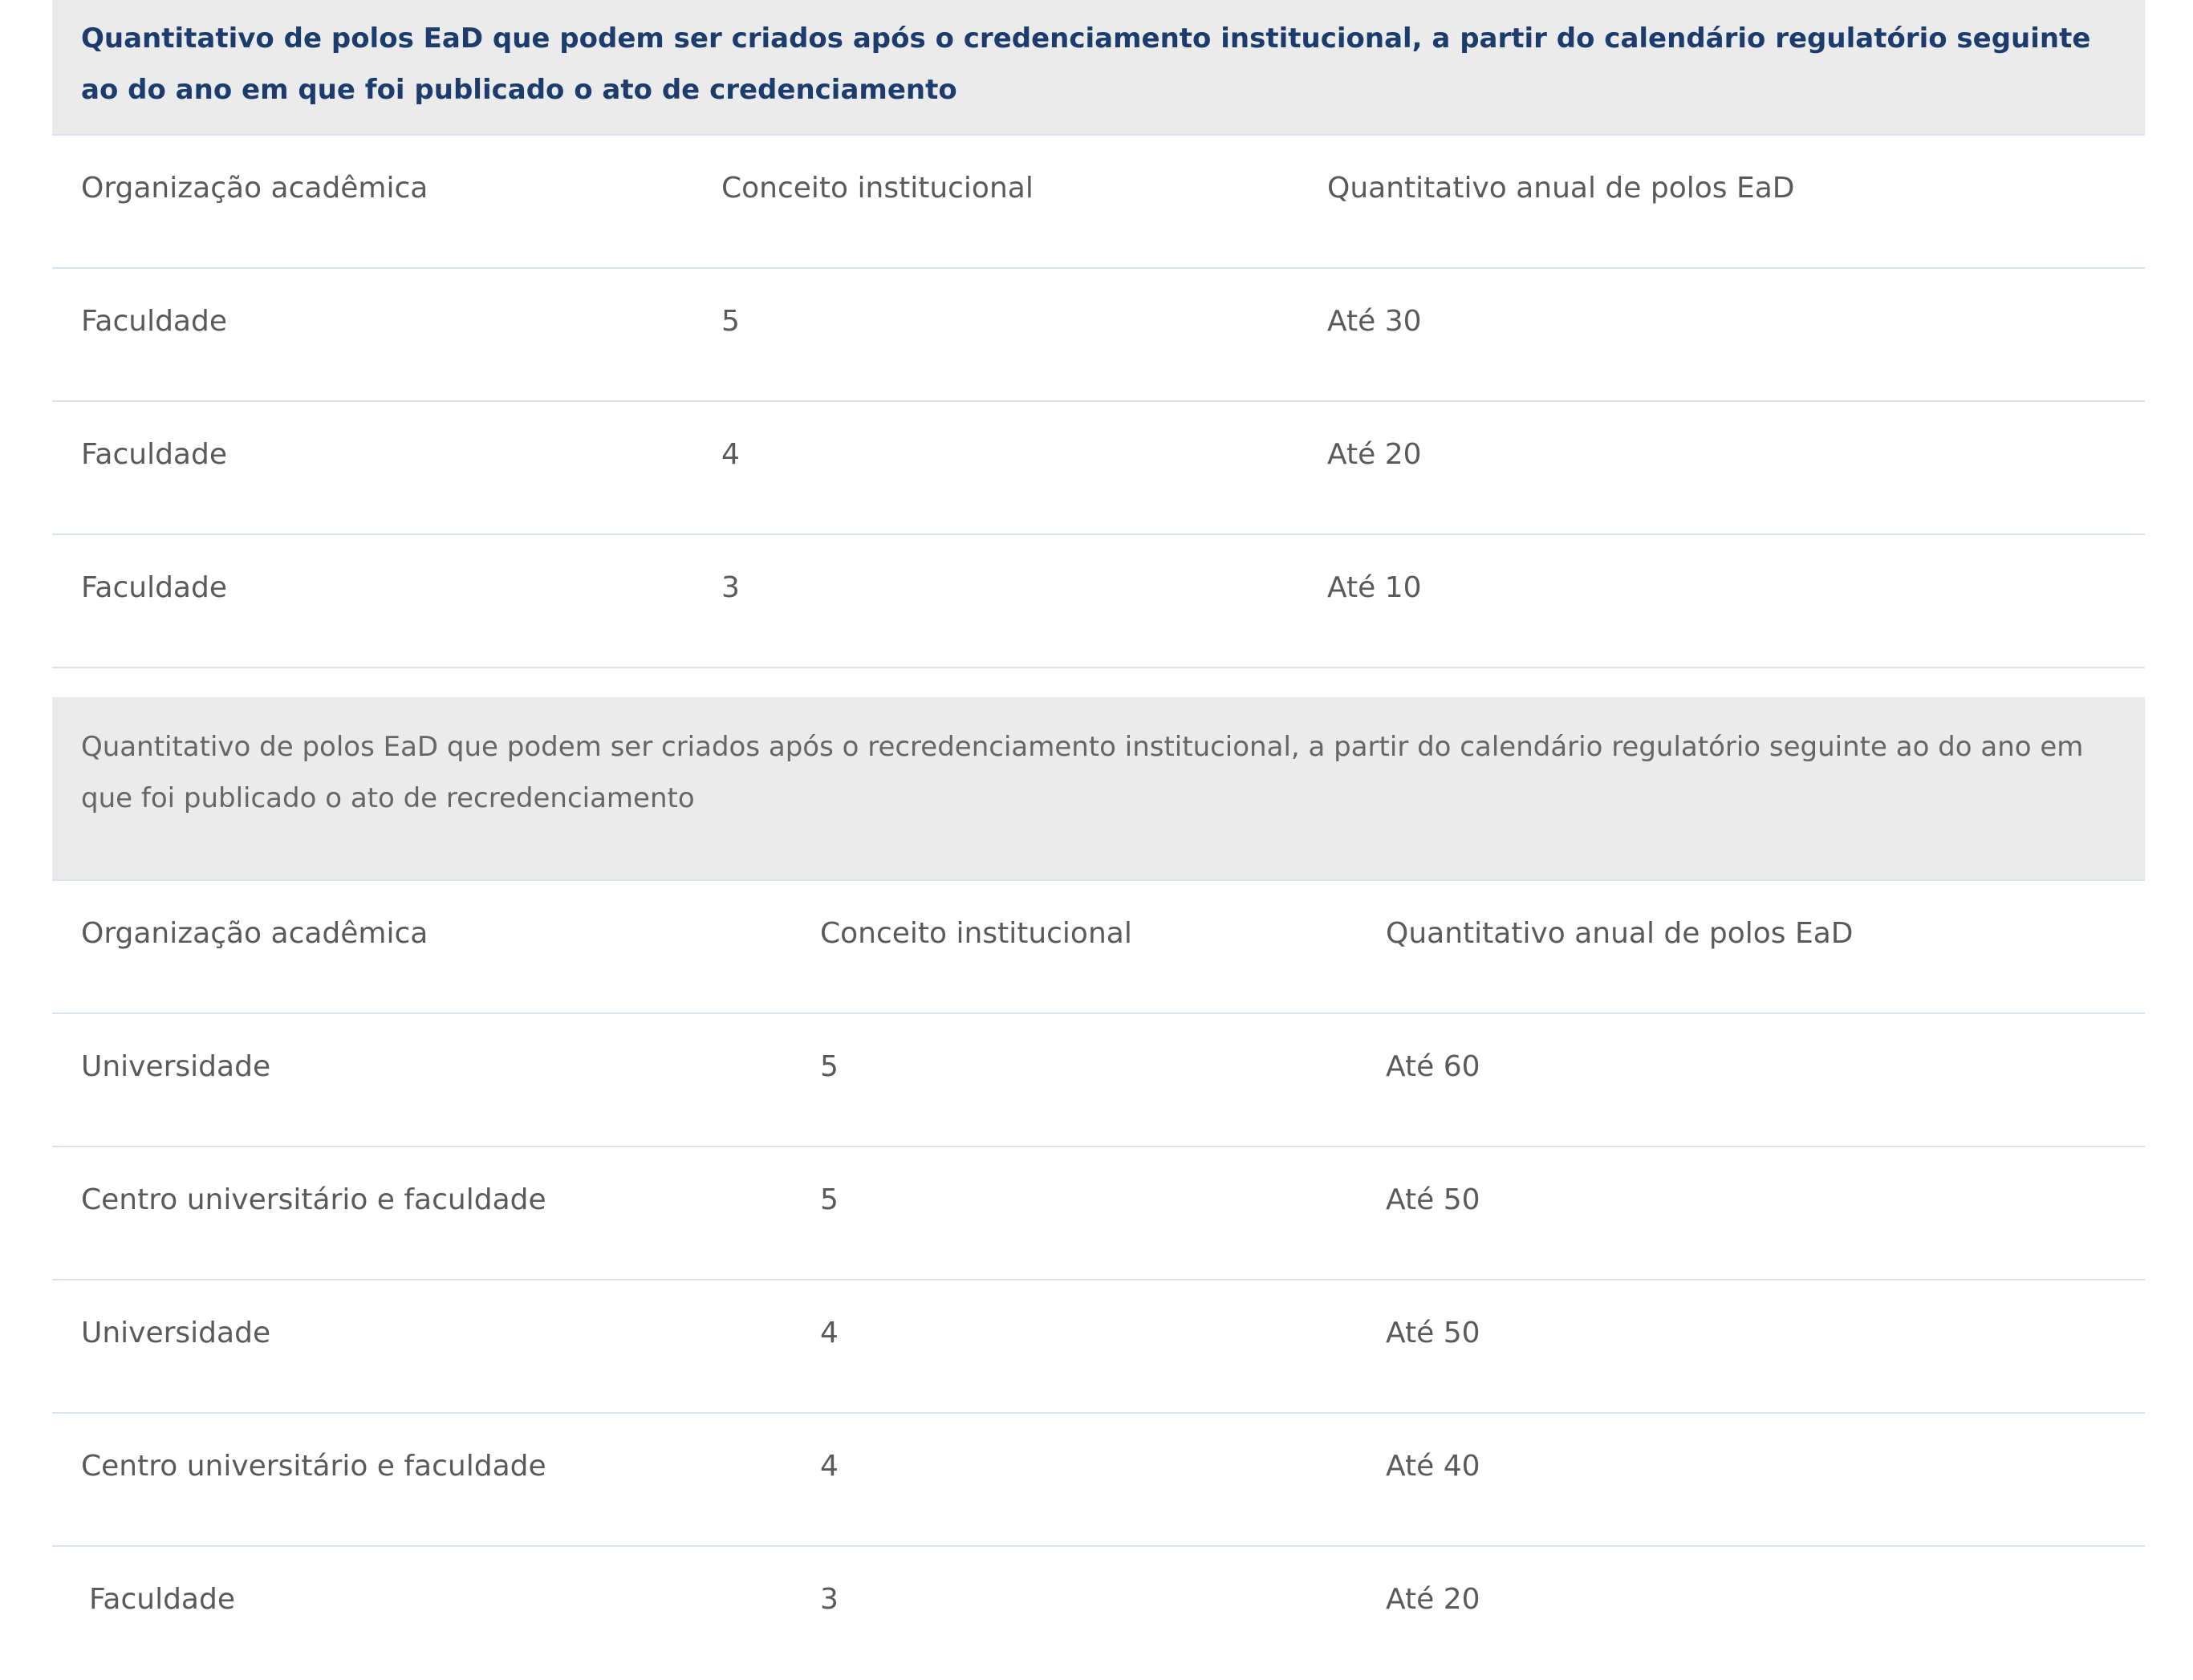 Image resolution: width=2193 pixels, height=1680 pixels. Describe the element at coordinates (1374, 587) in the screenshot. I see `table-cell: Até 10` at that location.